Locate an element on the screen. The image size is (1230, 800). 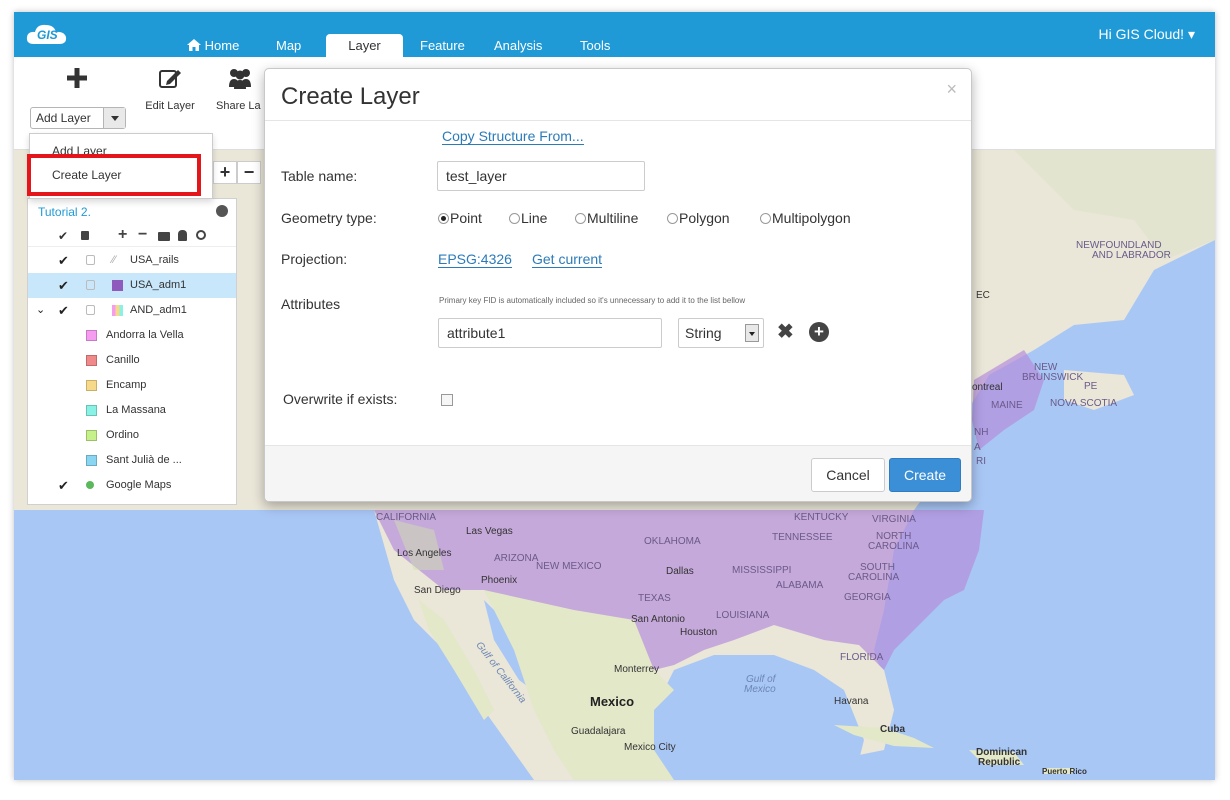
add-layer-tool is located at coordinates (77, 79).